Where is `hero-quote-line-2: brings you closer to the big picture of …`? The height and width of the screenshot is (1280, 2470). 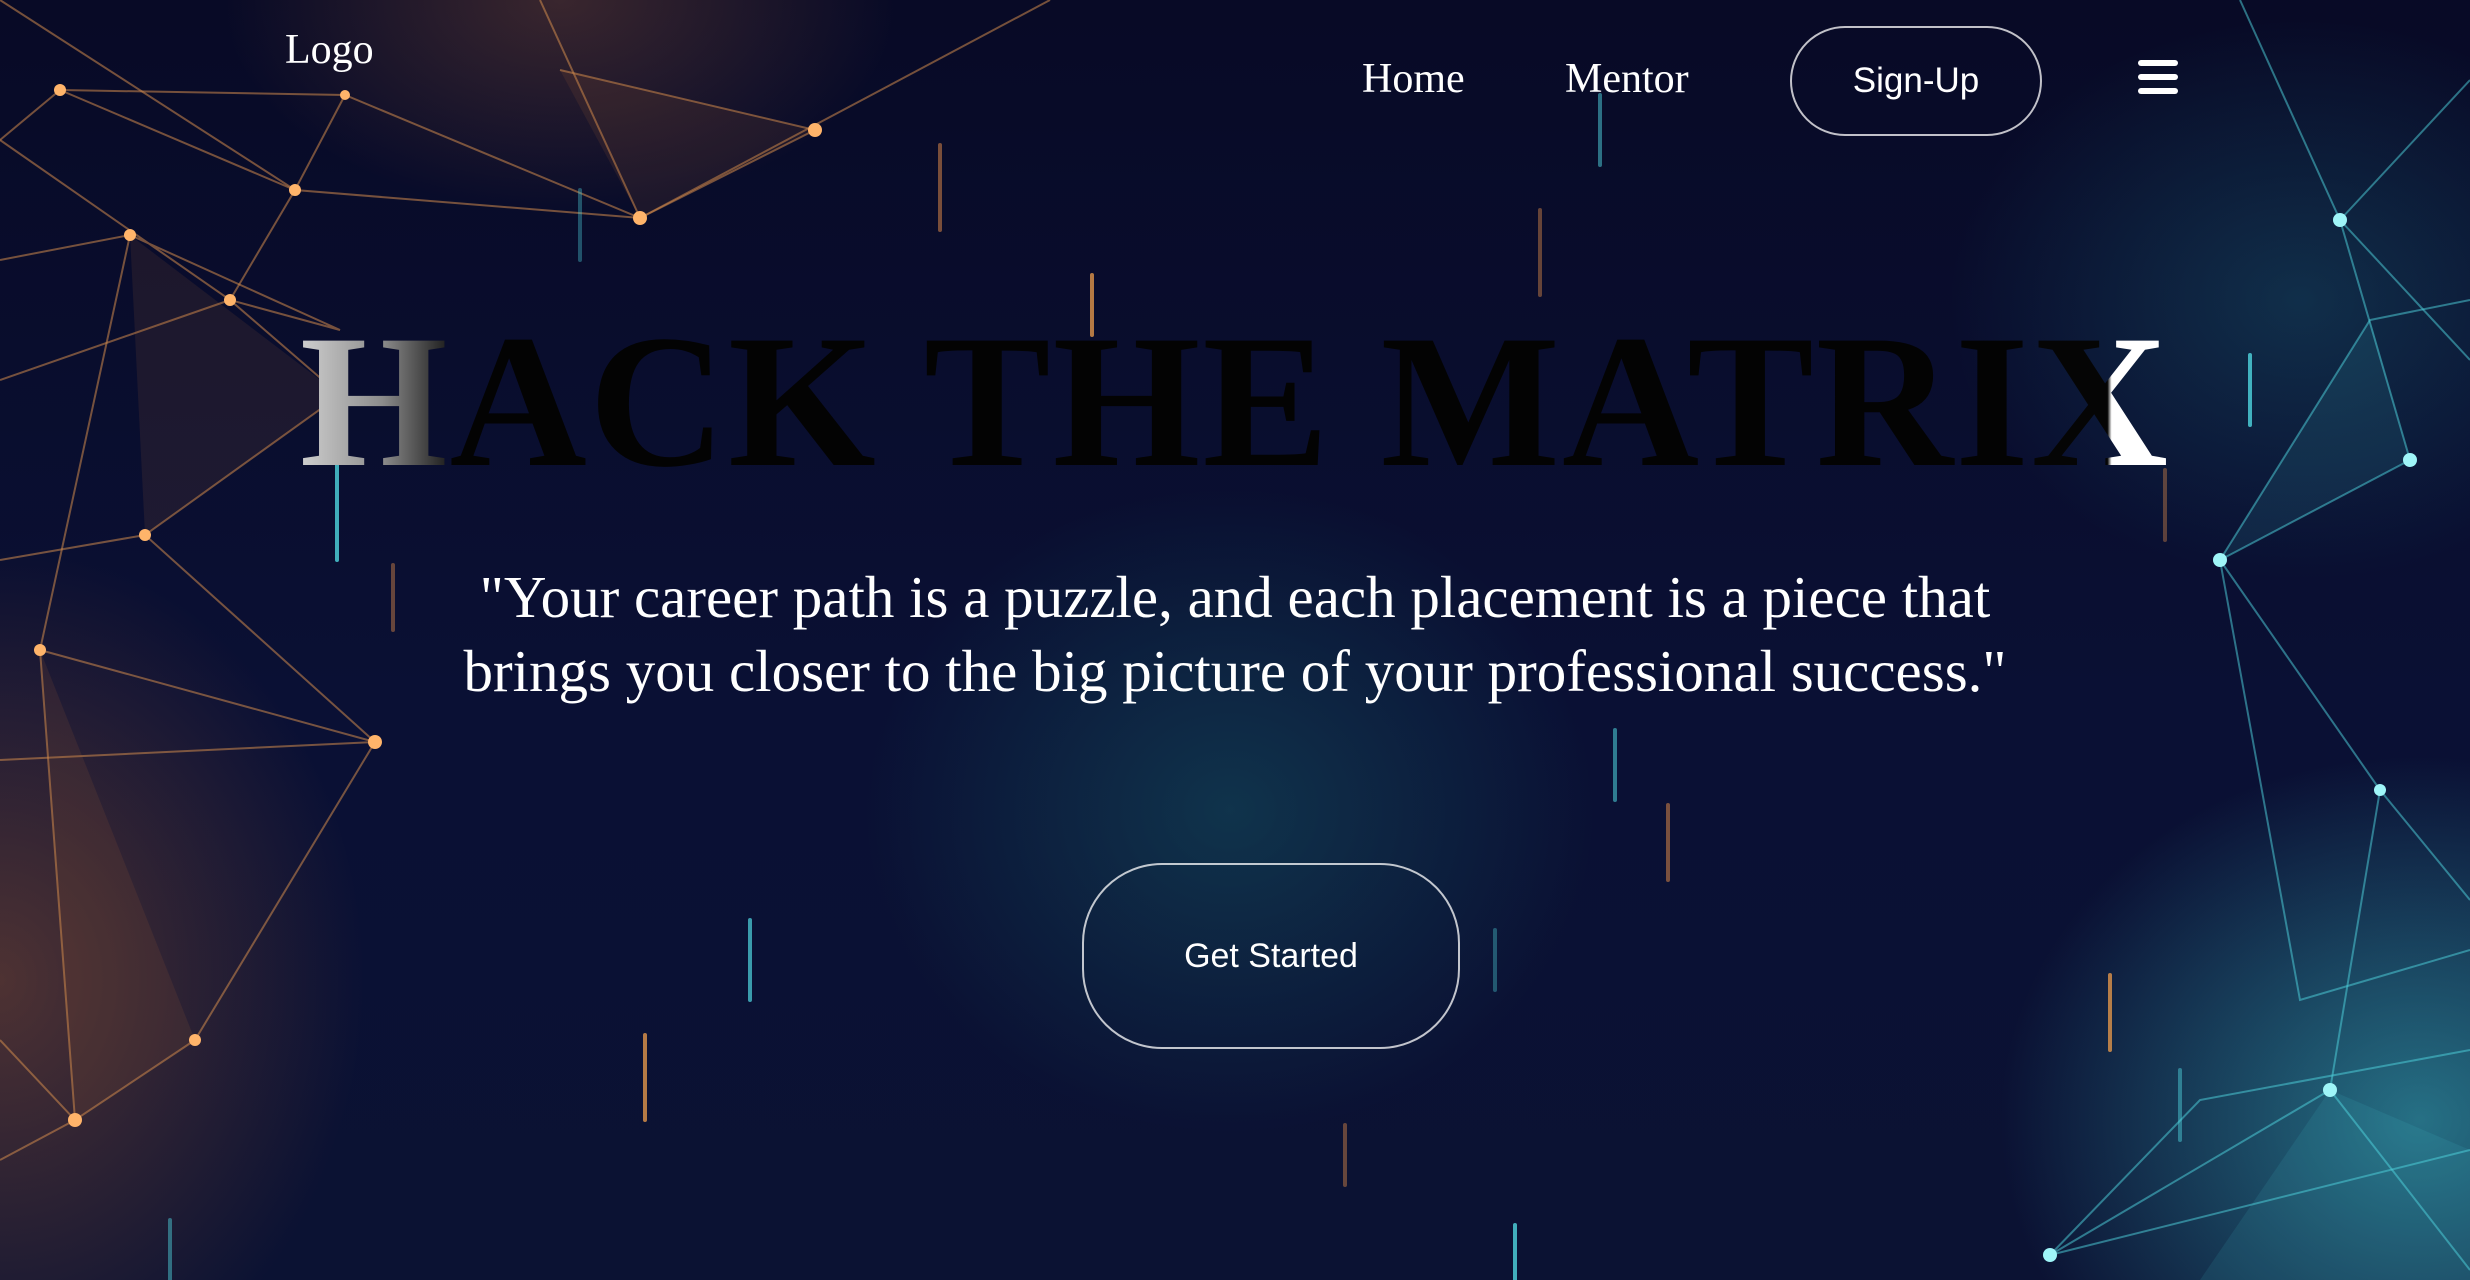
hero-quote-line-2: brings you closer to the big picture of … is located at coordinates (1235, 671).